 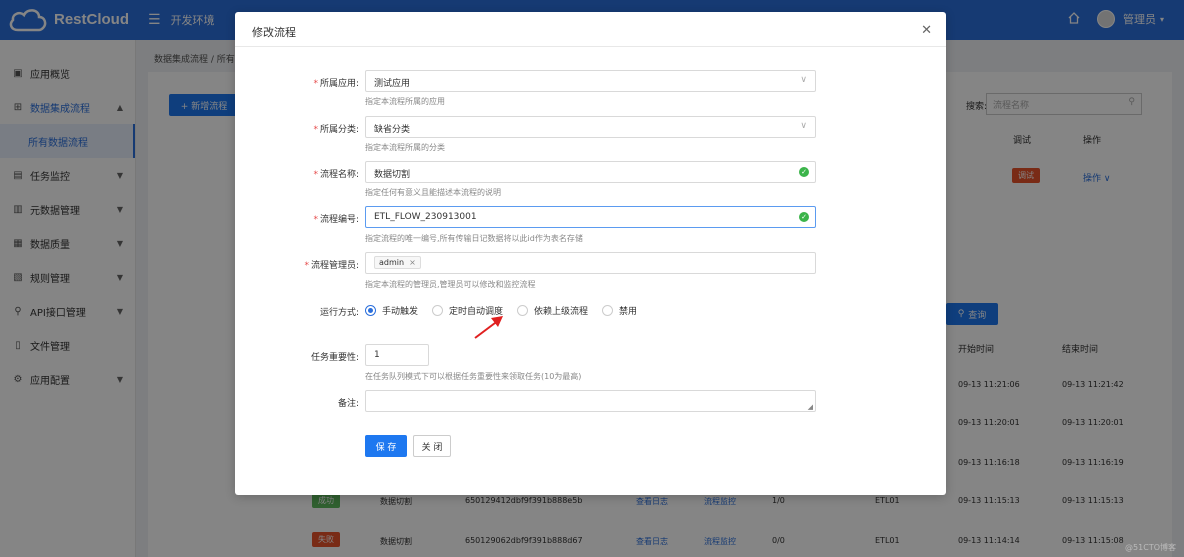 I want to click on manager-hint: 指定本流程的管理员,管理员可以修改和监控流程, so click(x=450, y=284).